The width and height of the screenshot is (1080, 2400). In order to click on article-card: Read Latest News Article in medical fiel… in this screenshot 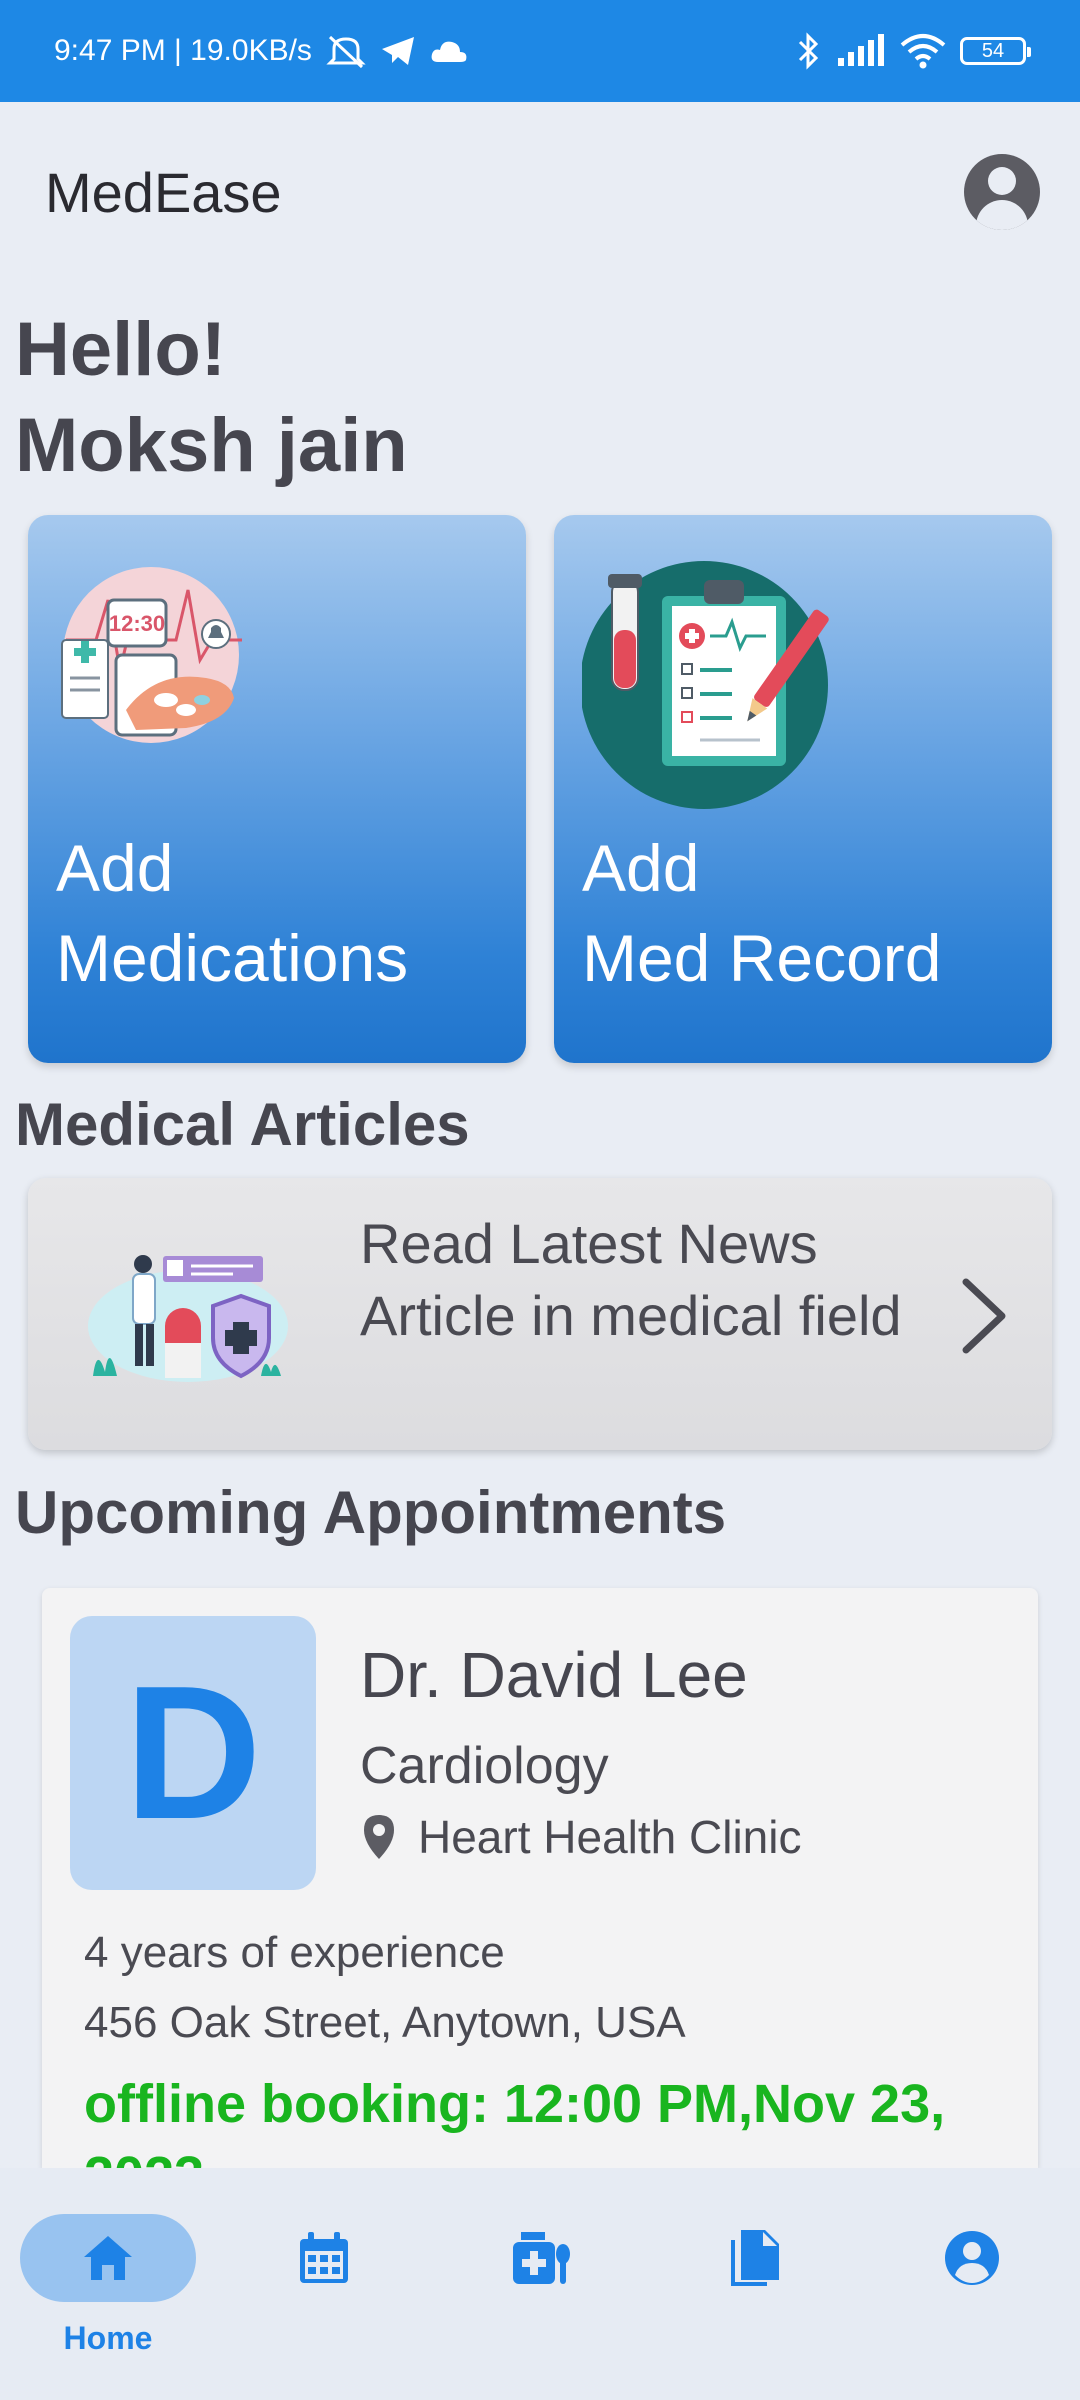, I will do `click(540, 1314)`.